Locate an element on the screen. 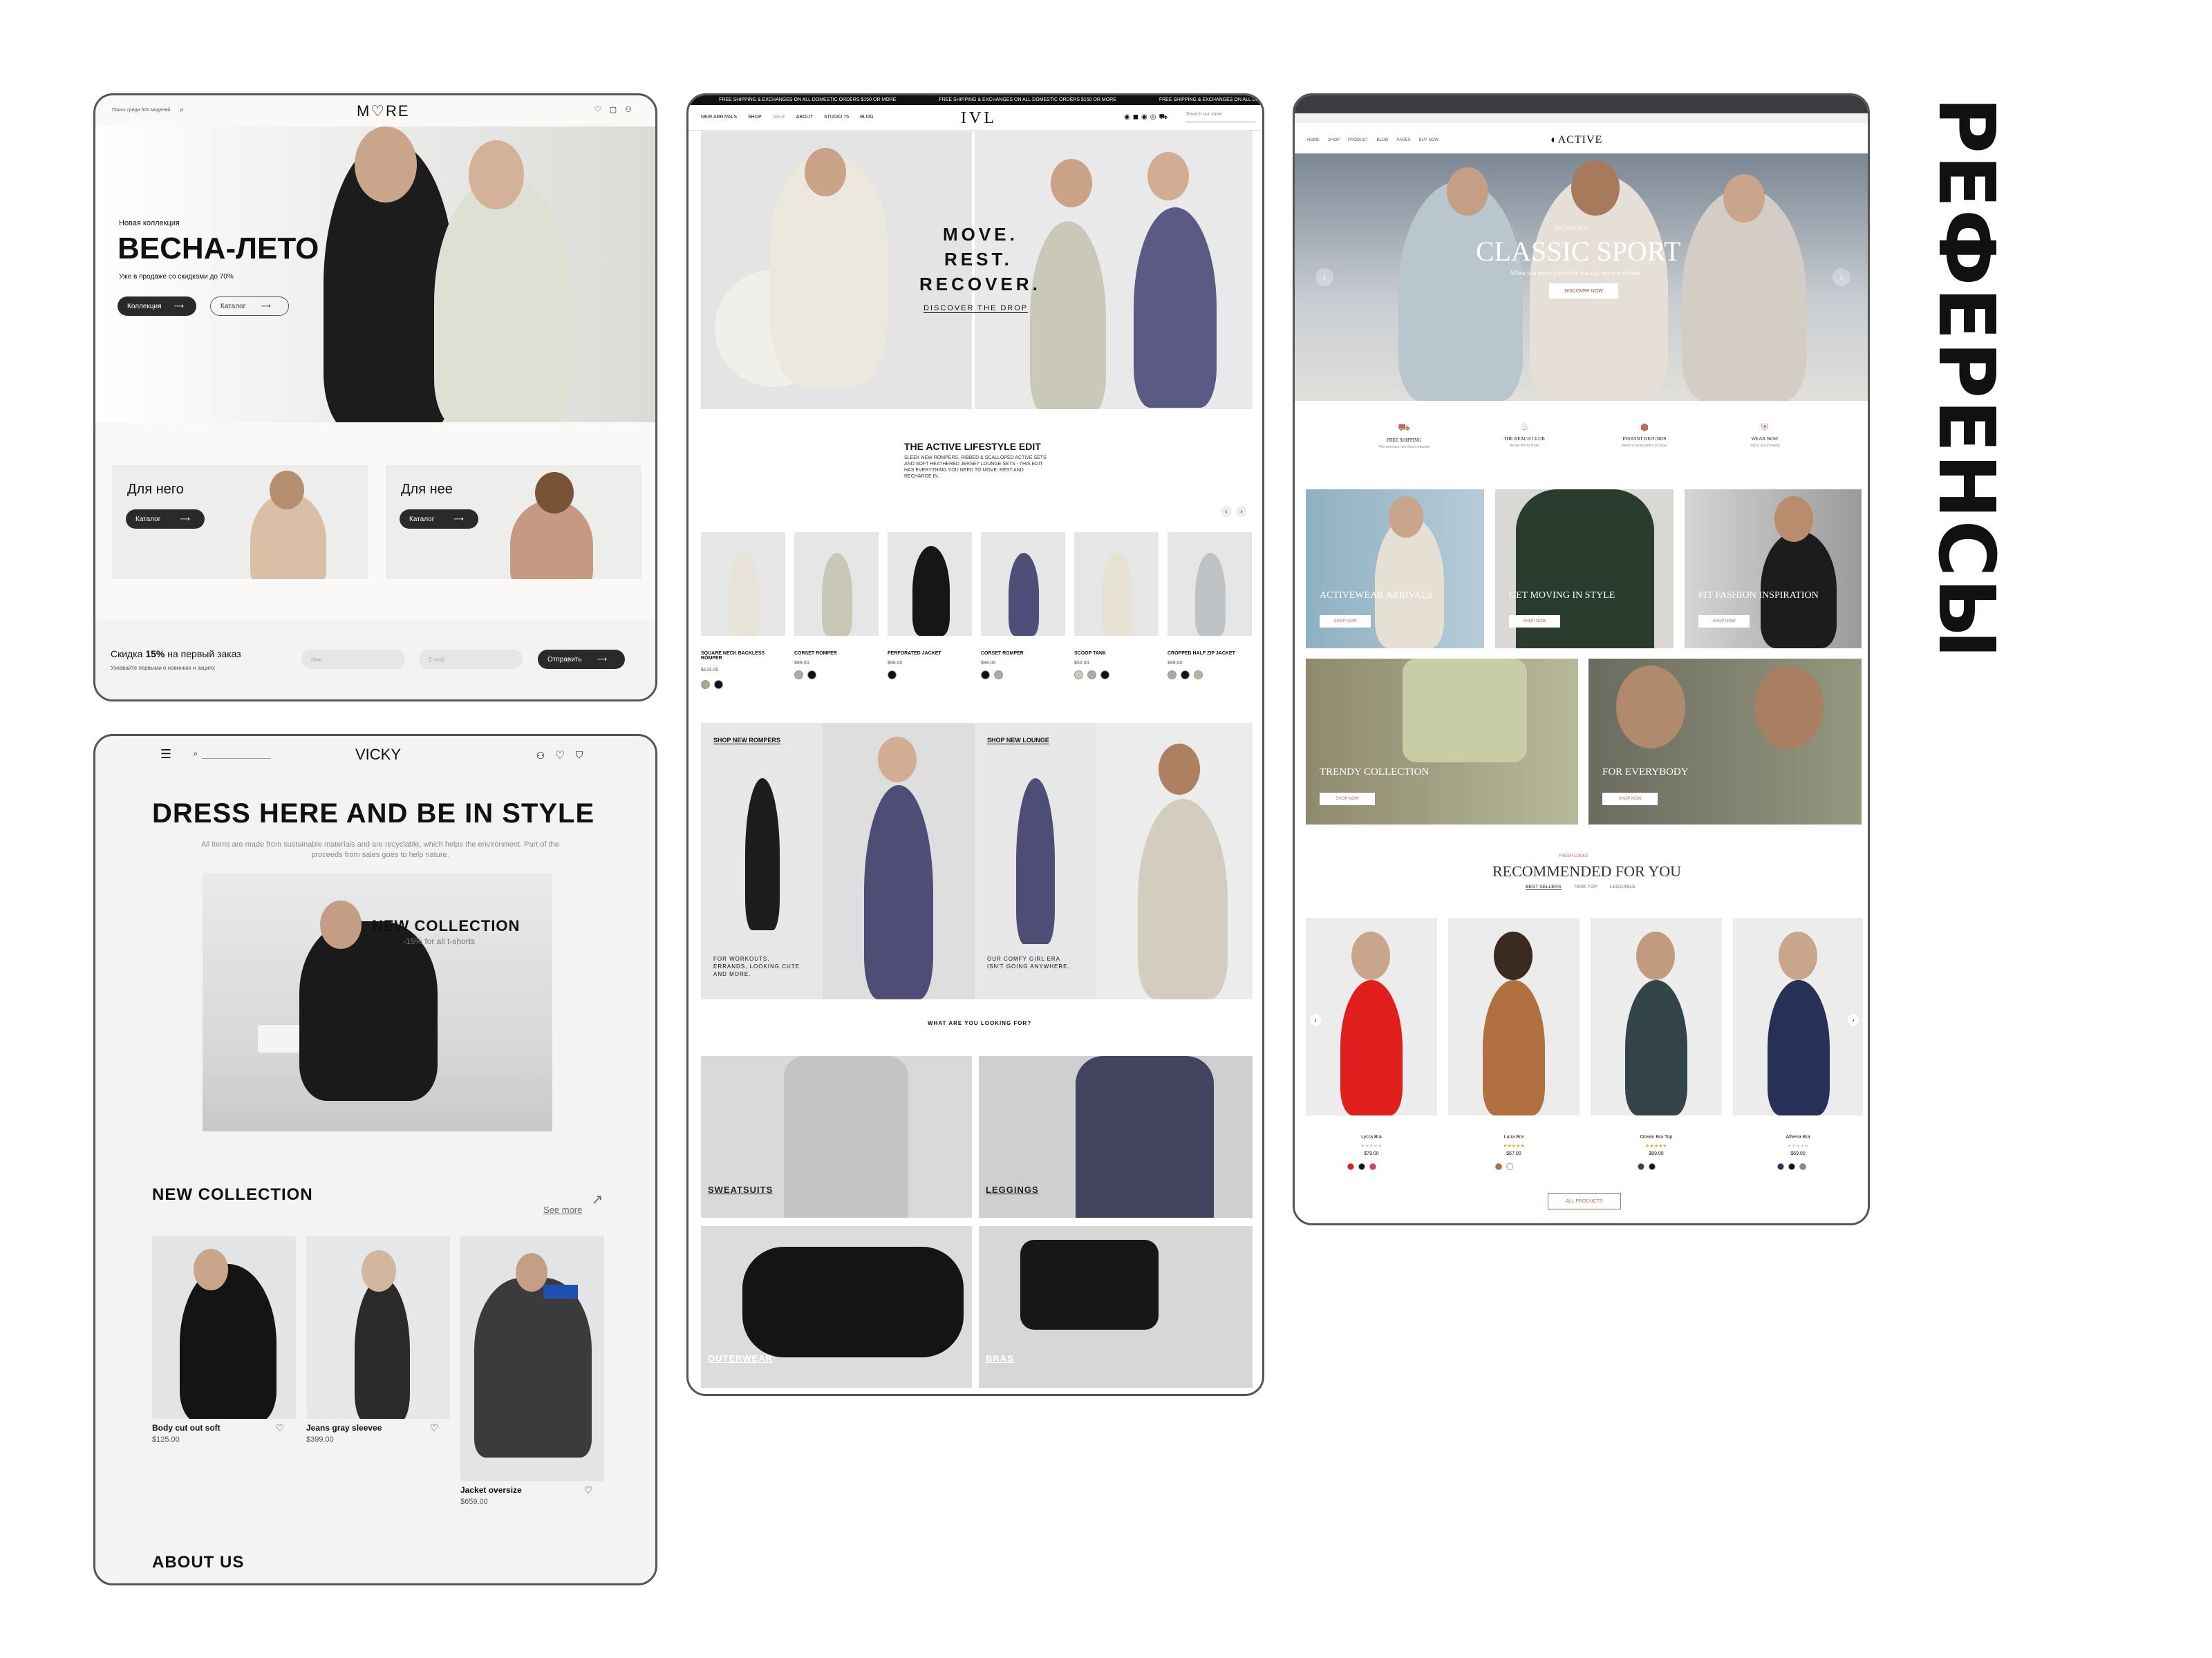  discover-drop-link: DISCOVER THE DROP is located at coordinates (976, 308).